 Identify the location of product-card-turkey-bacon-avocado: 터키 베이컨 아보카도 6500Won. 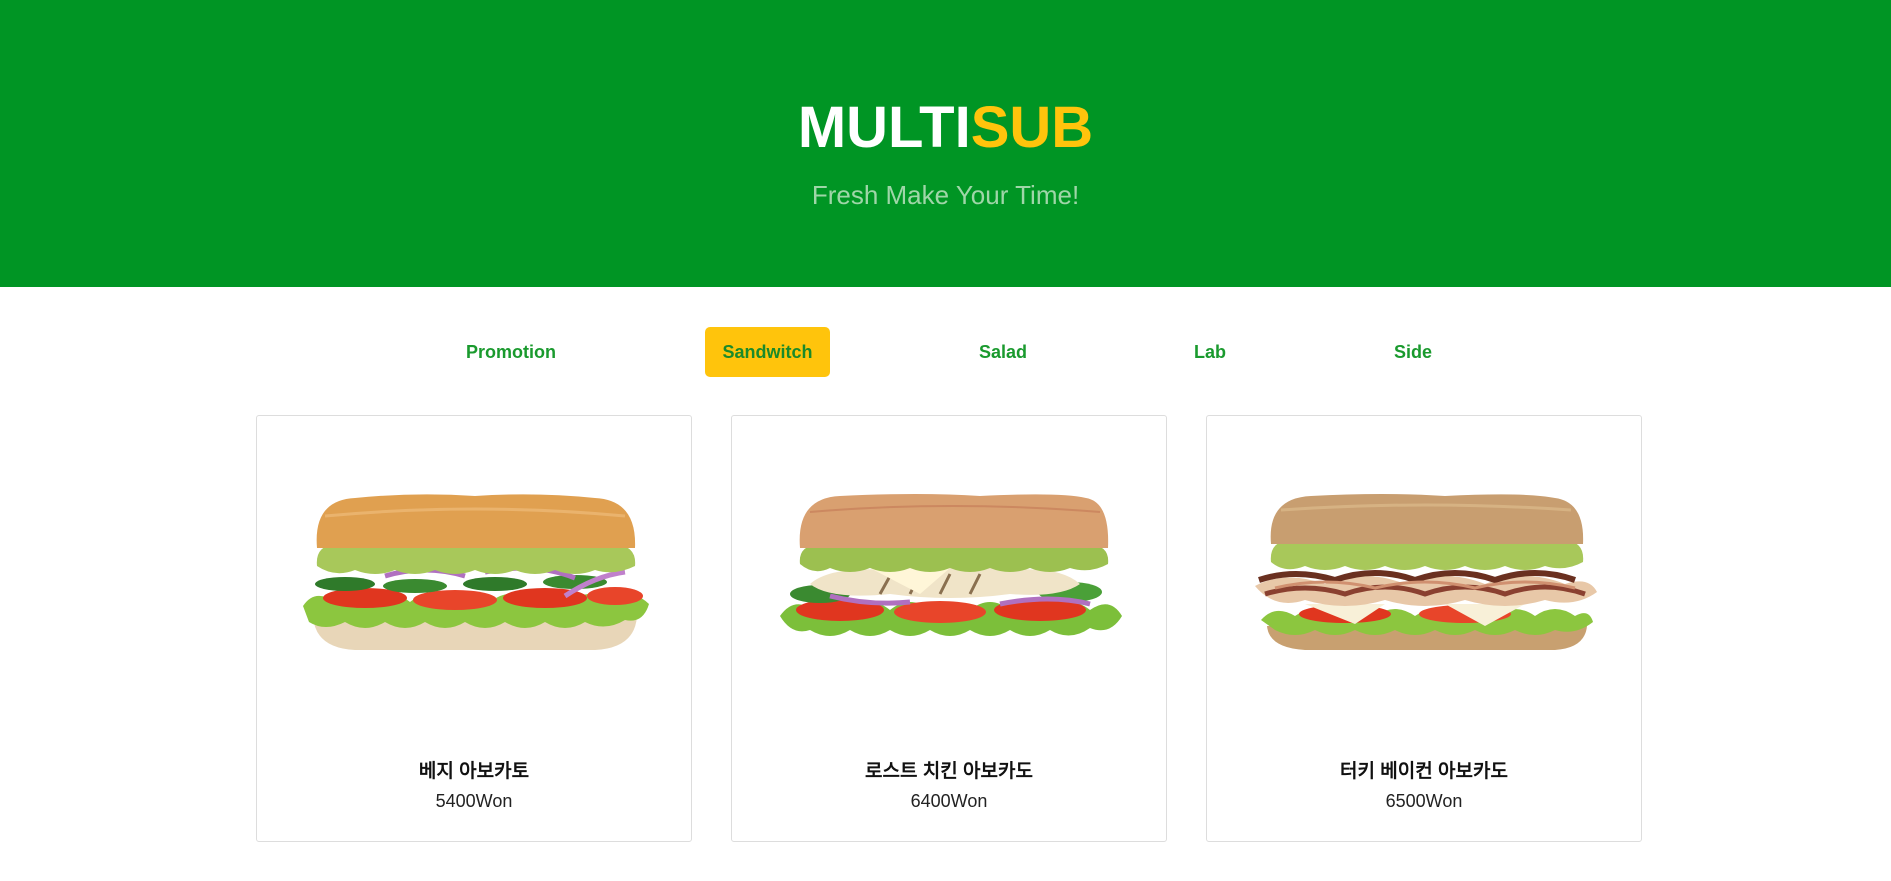
(1424, 628).